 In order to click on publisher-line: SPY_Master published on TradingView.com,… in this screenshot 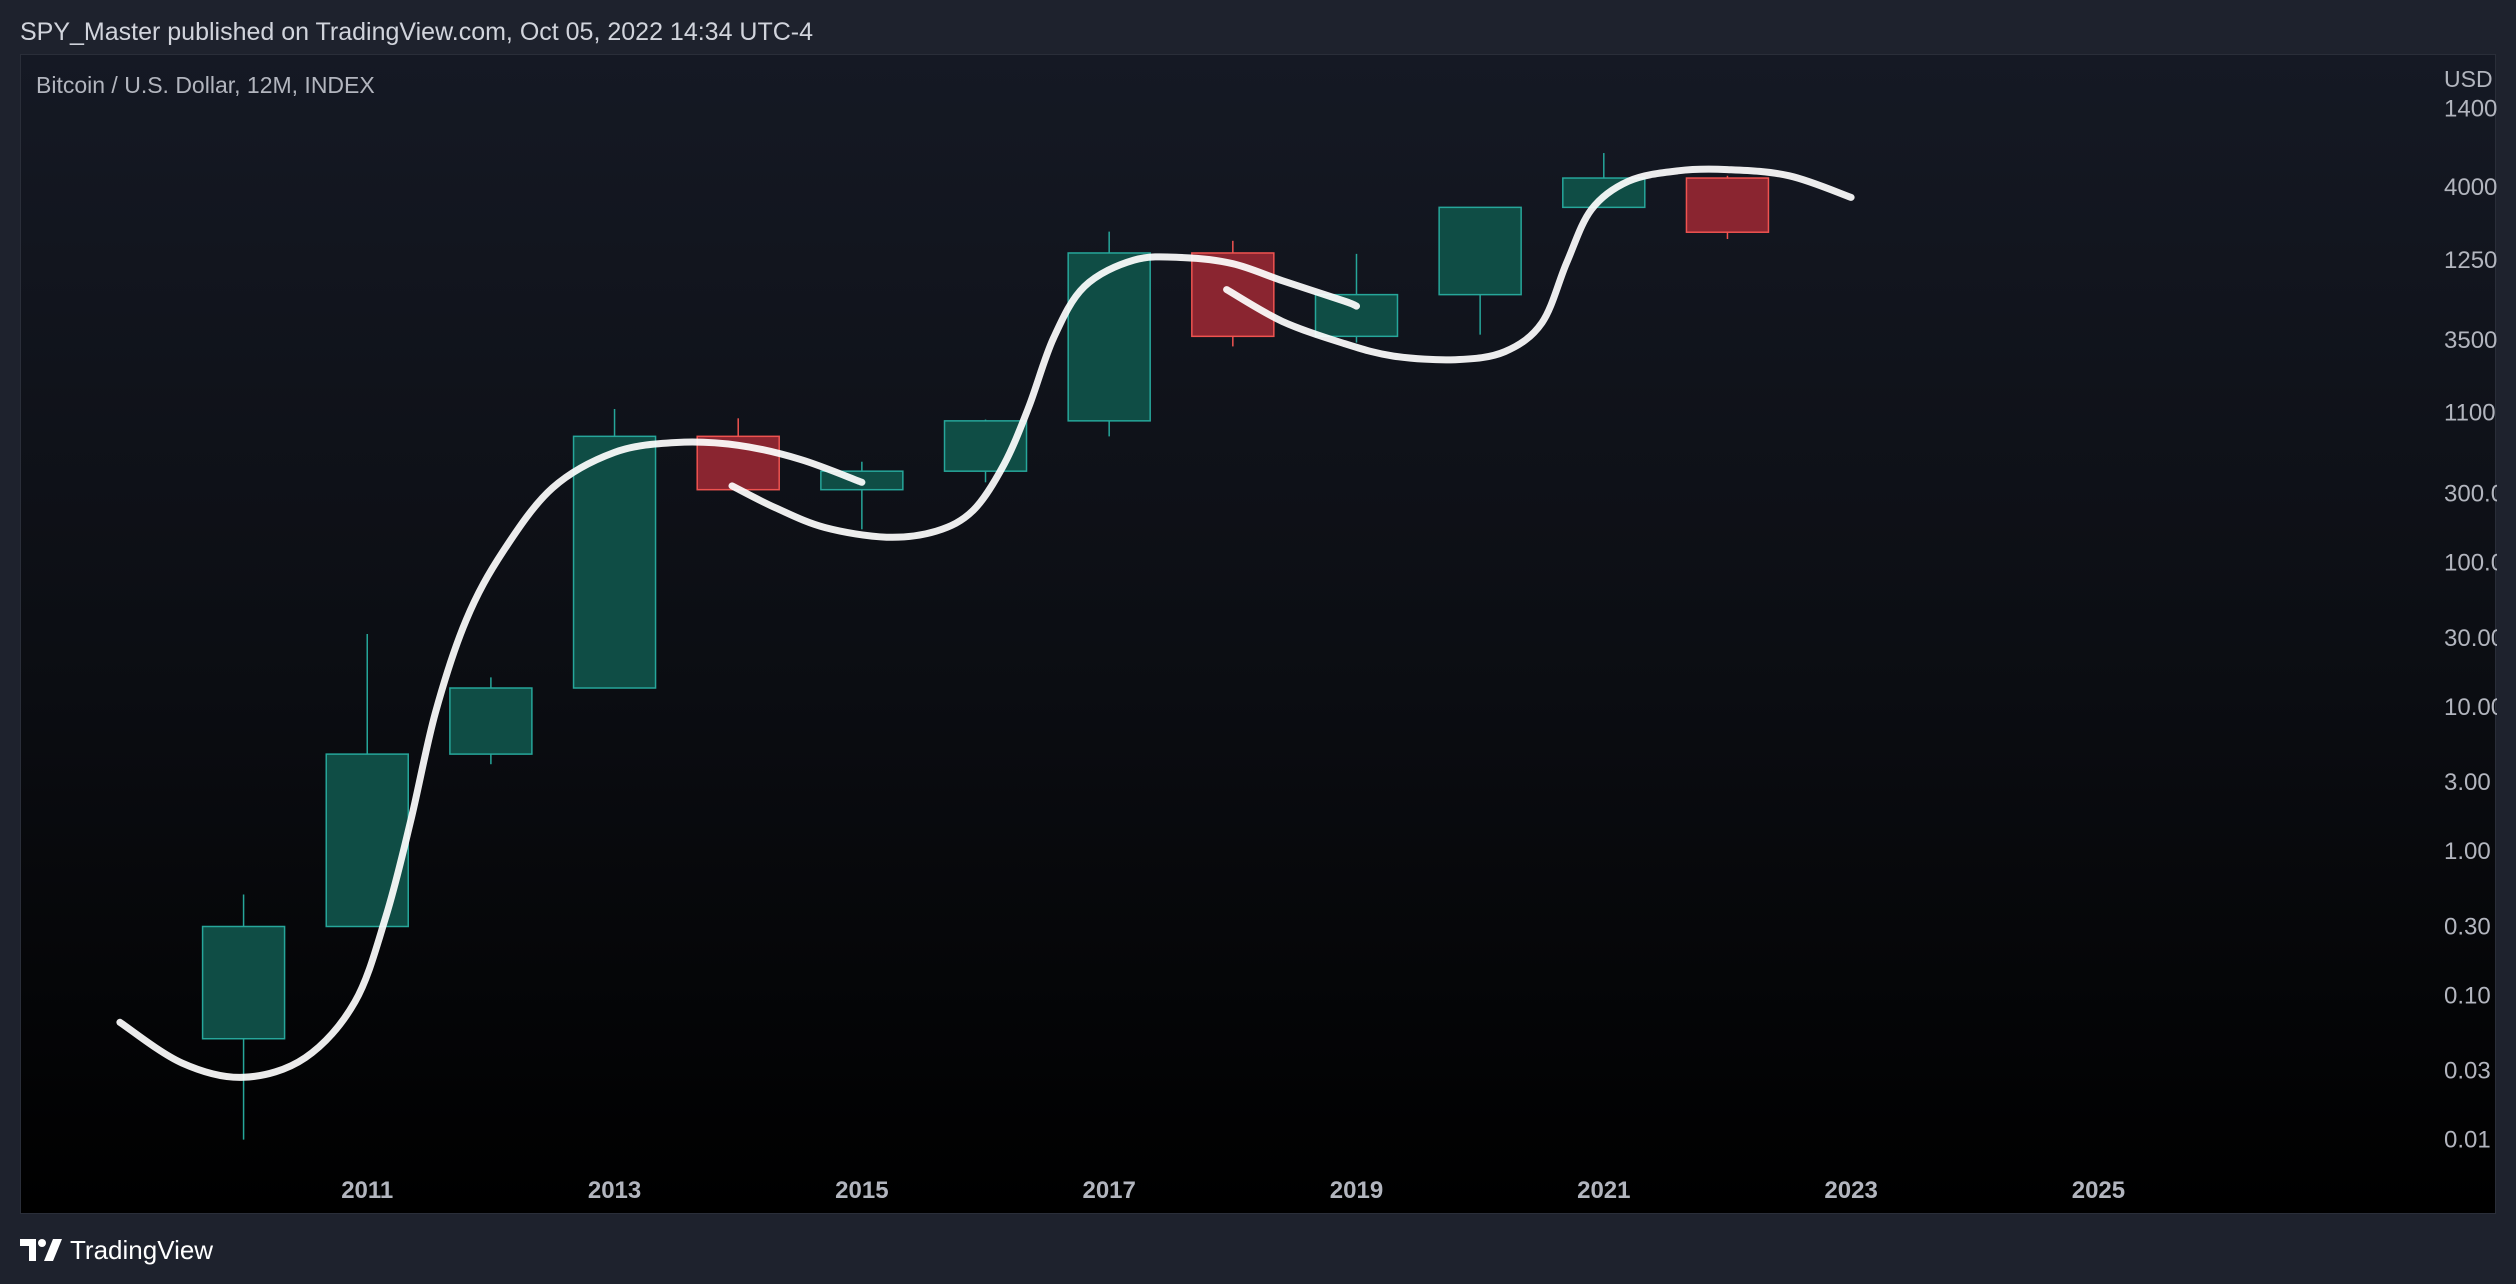, I will do `click(417, 32)`.